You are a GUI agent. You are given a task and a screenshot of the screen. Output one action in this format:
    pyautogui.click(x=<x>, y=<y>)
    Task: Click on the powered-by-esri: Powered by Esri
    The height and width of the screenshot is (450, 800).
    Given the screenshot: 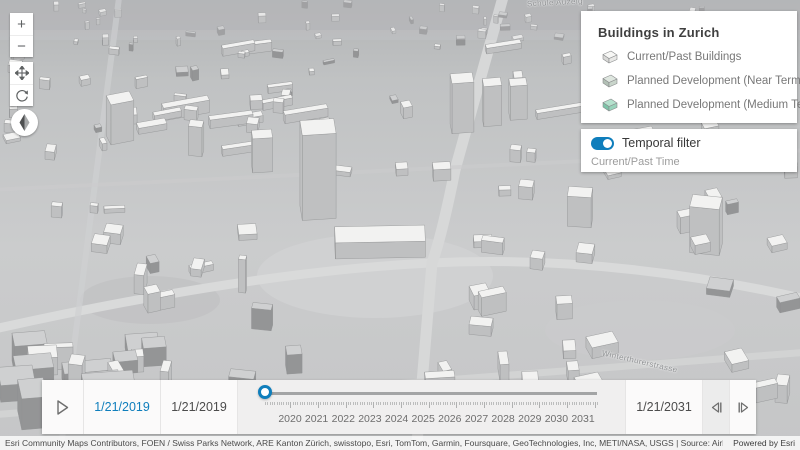 What is the action you would take?
    pyautogui.click(x=764, y=443)
    